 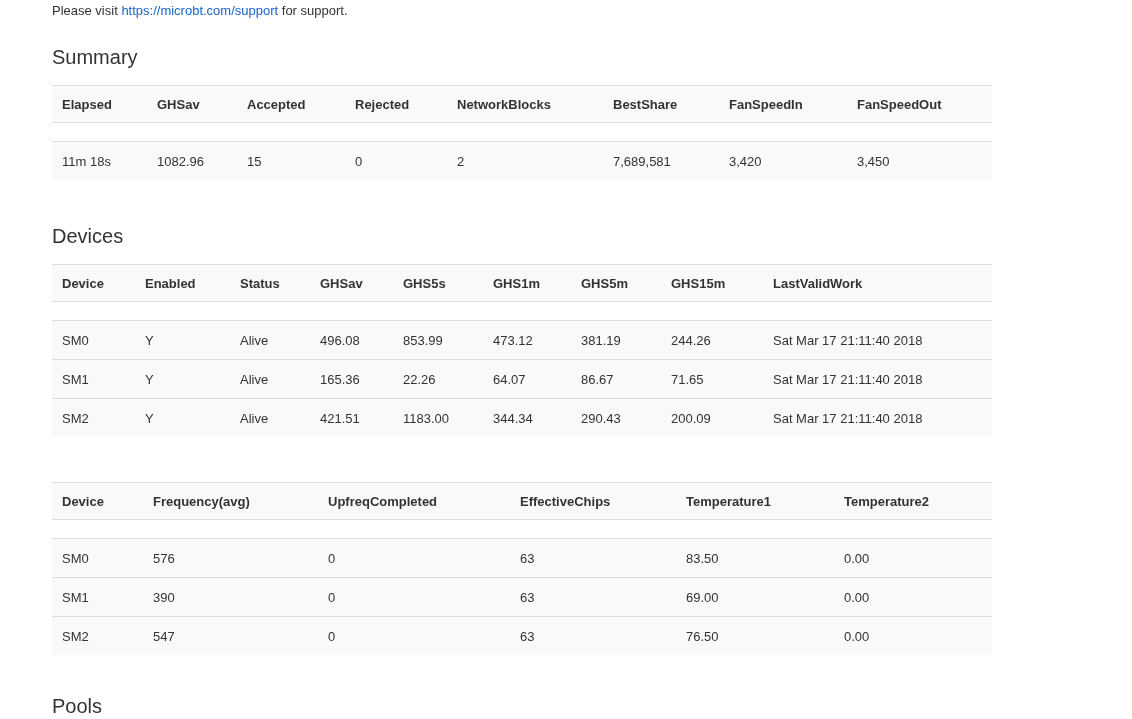 What do you see at coordinates (527, 283) in the screenshot?
I see `column-header: GHS1m` at bounding box center [527, 283].